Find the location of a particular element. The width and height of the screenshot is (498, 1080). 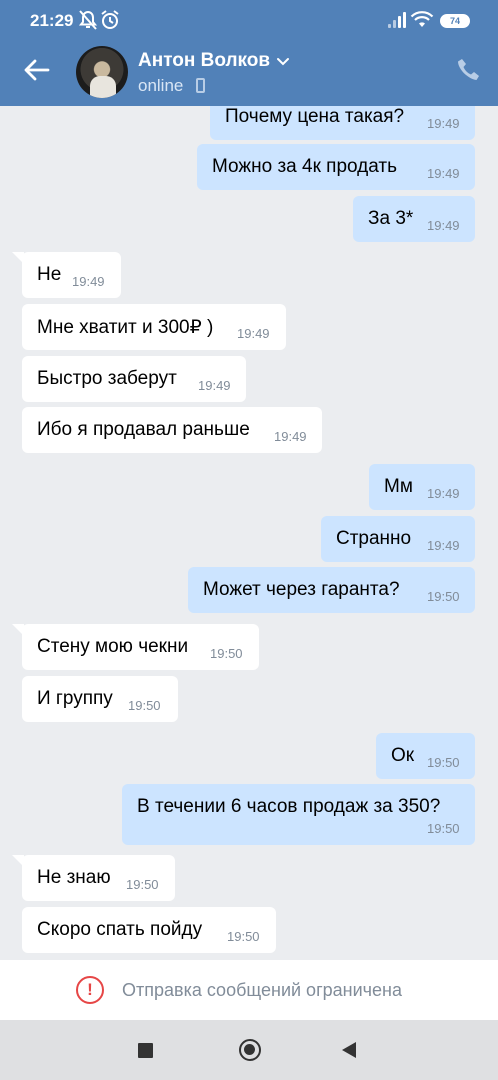

messaging-restricted-banner: ! Отправка сообщений ограничена is located at coordinates (249, 990).